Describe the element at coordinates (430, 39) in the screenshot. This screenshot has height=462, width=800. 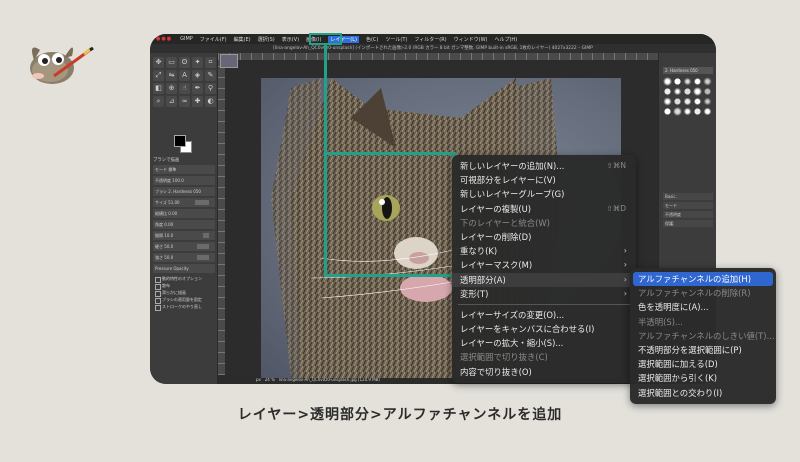
I see `menu-filters: フィルター(R)` at that location.